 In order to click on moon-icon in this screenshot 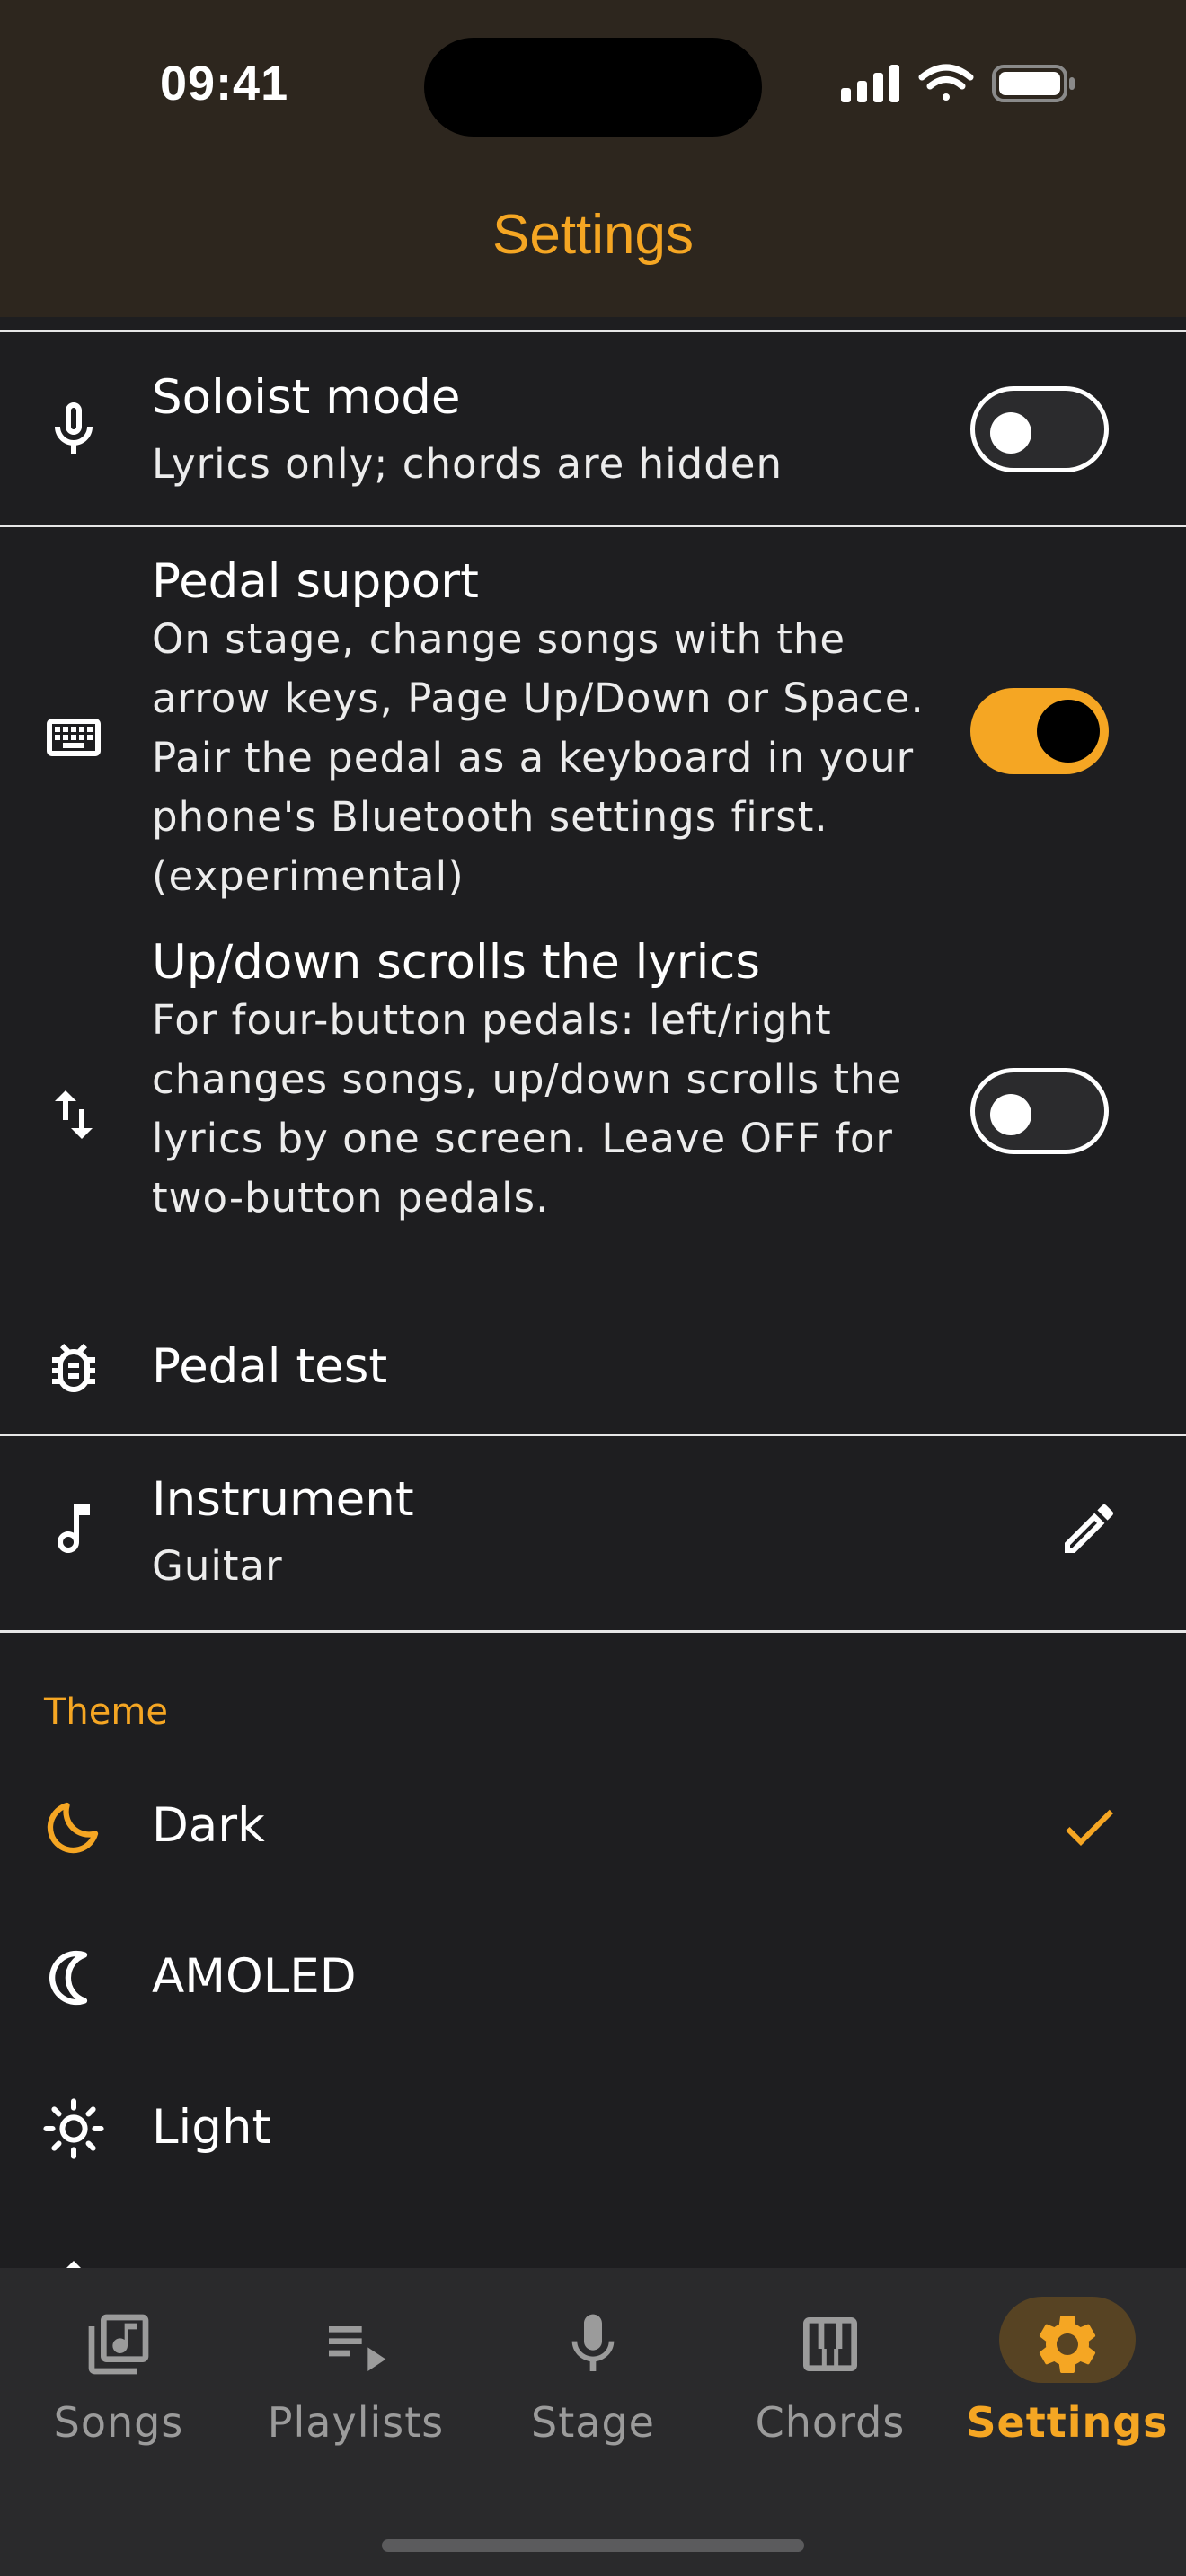, I will do `click(73, 1828)`.